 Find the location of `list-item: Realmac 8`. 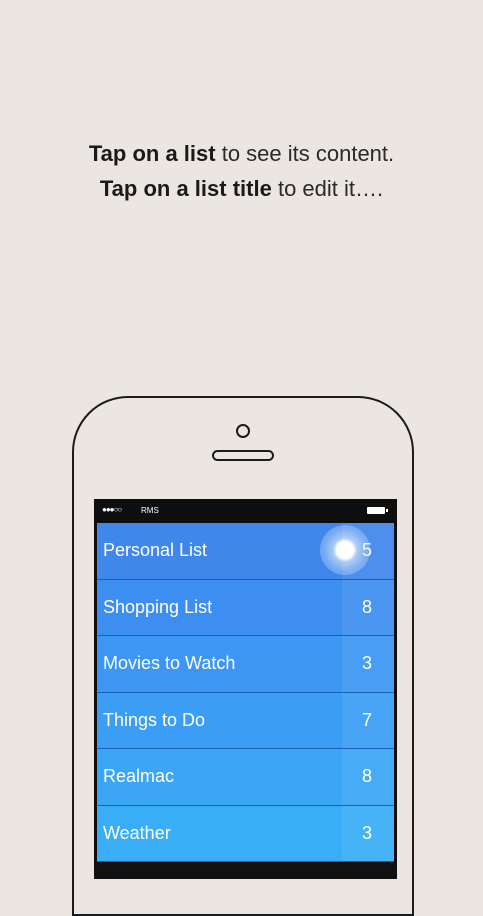

list-item: Realmac 8 is located at coordinates (245, 777).